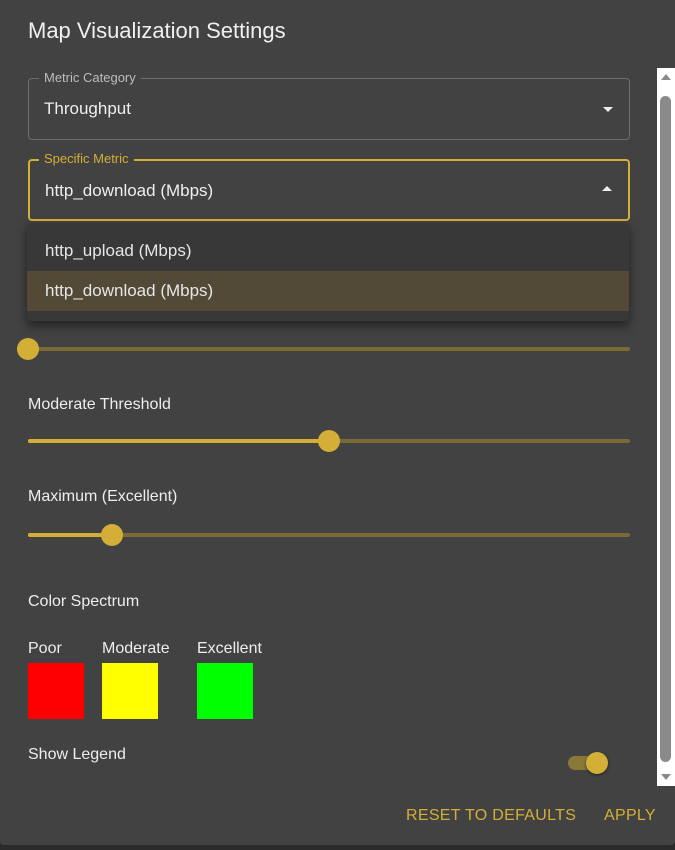 The image size is (675, 850). What do you see at coordinates (608, 109) in the screenshot?
I see `dropdown-arrow-icon` at bounding box center [608, 109].